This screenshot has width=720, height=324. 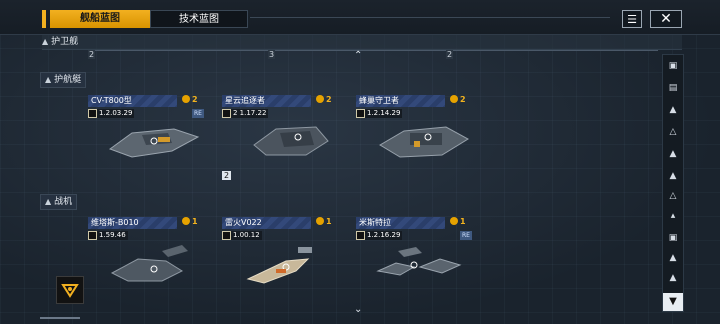 What do you see at coordinates (673, 278) in the screenshot?
I see `misc-icon: ▲` at bounding box center [673, 278].